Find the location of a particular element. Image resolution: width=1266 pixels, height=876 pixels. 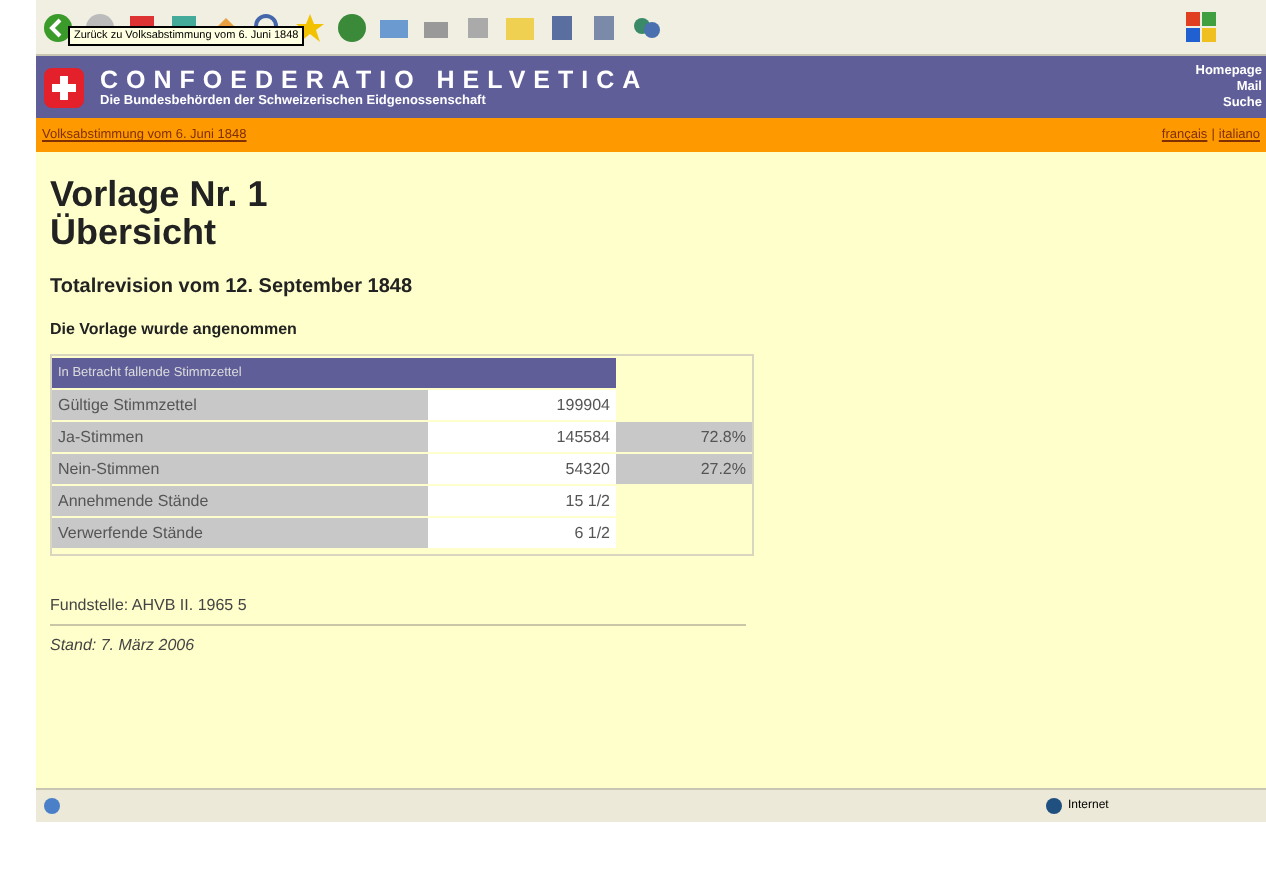

table-cell: 15 1/2 is located at coordinates (522, 501).